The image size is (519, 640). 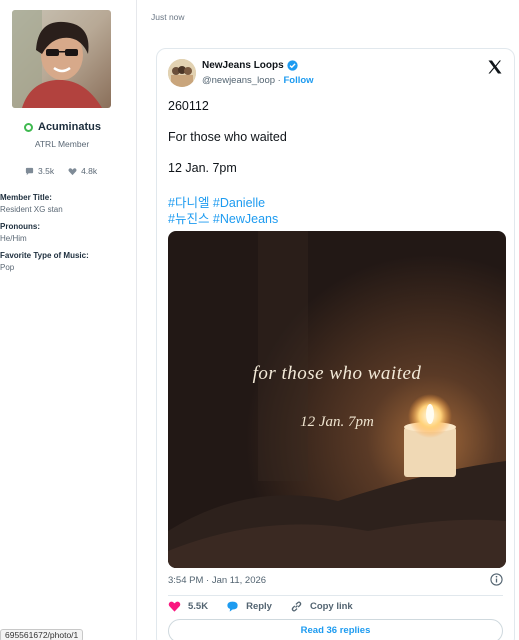 I want to click on info-icon, so click(x=496, y=579).